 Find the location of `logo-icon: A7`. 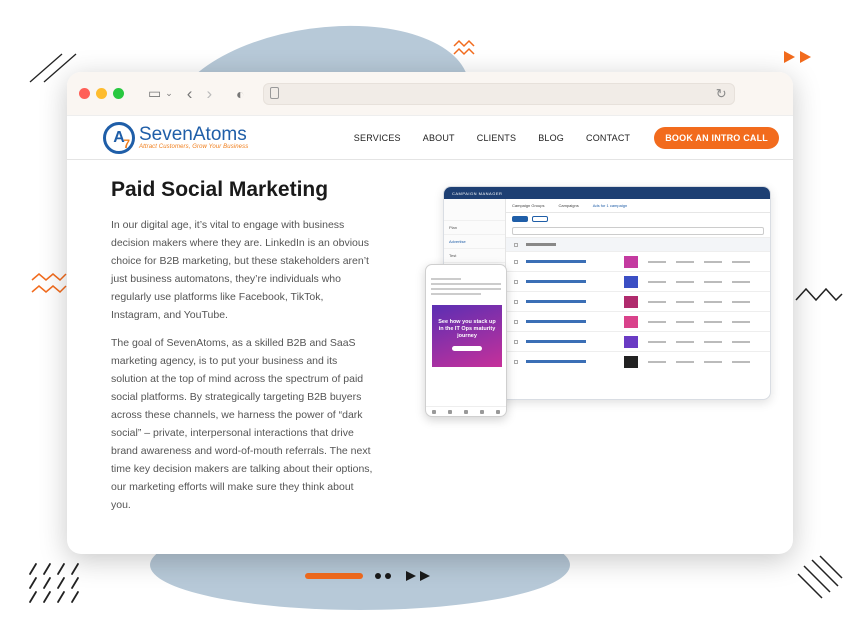

logo-icon: A7 is located at coordinates (119, 137).